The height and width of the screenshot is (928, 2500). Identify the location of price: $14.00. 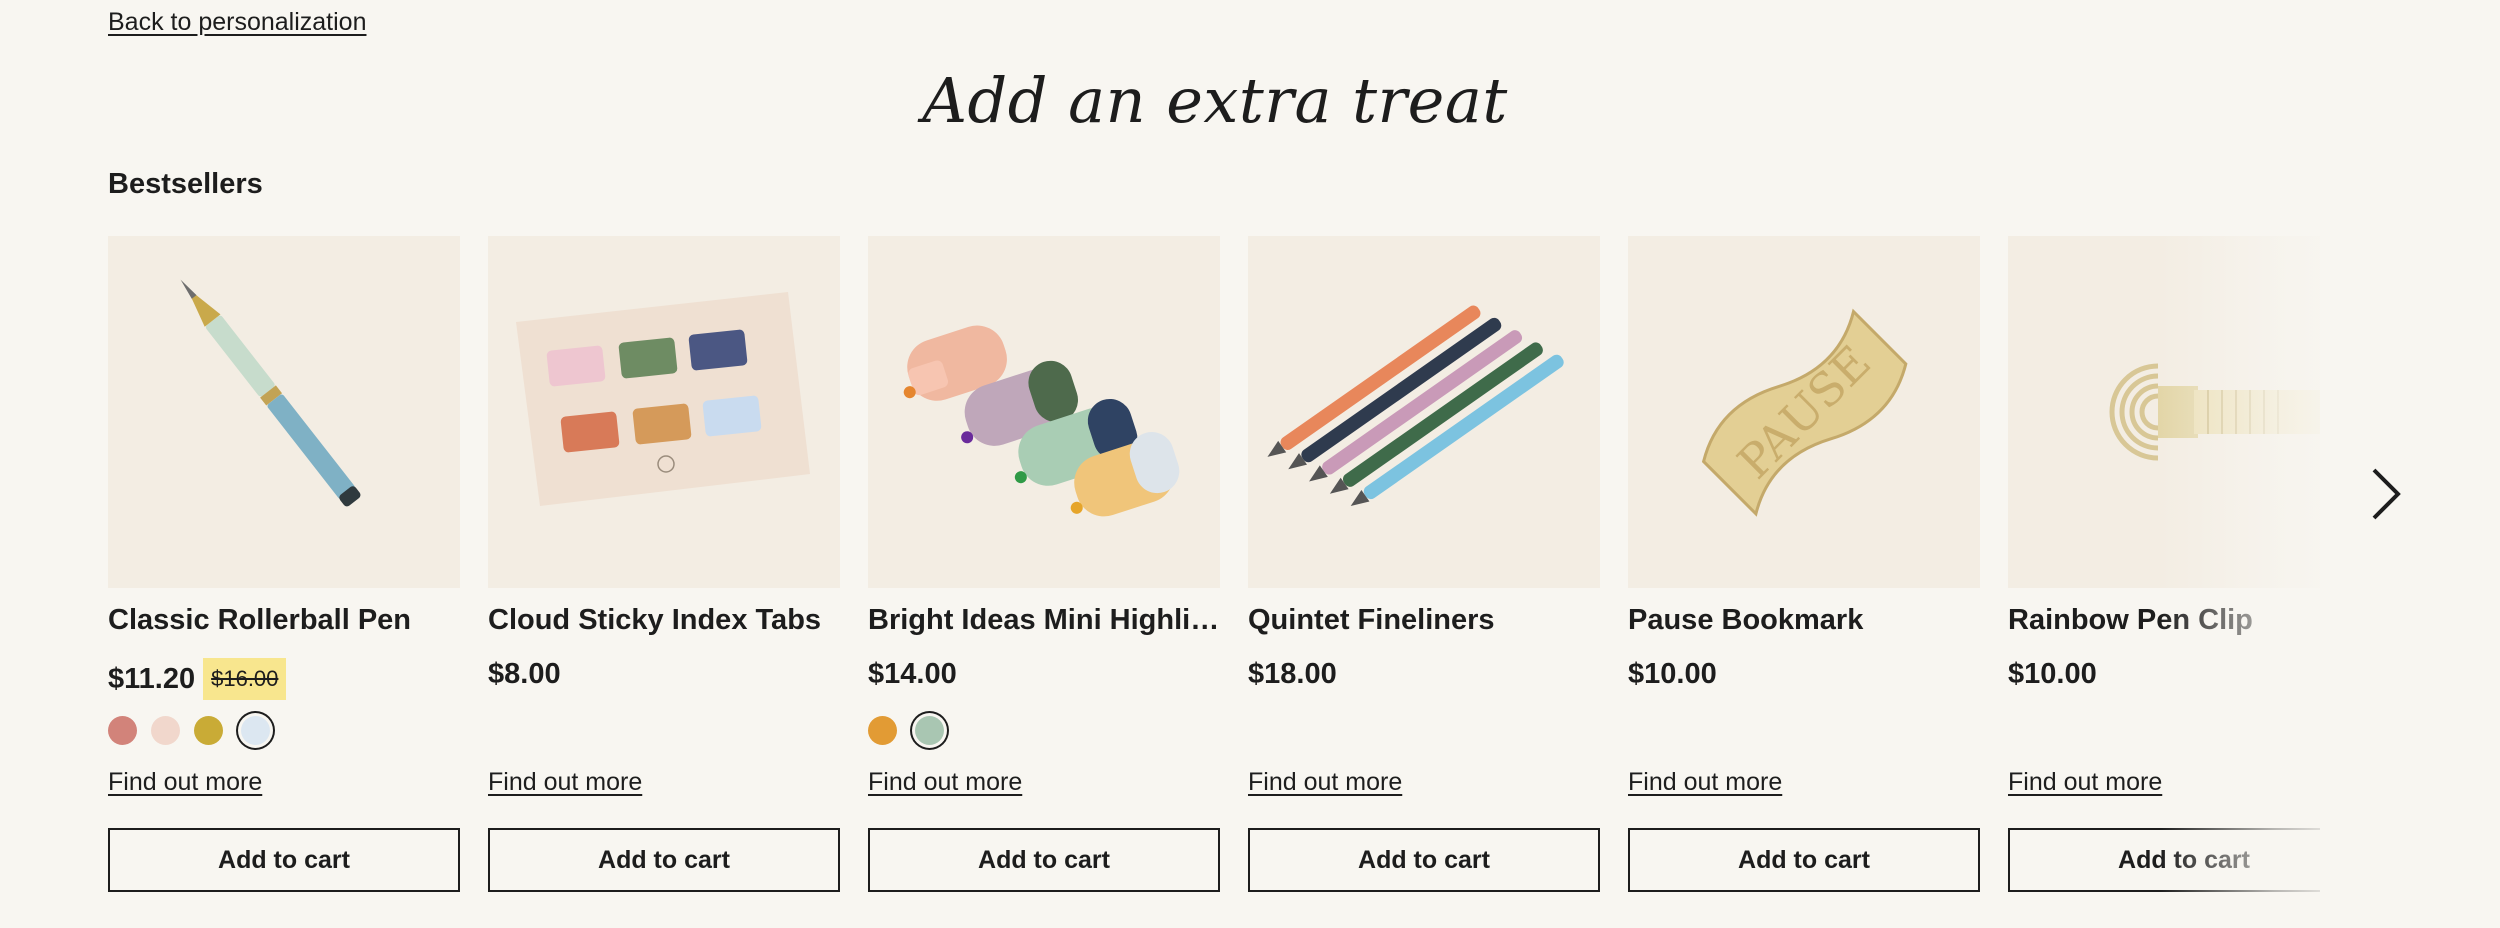
(912, 674).